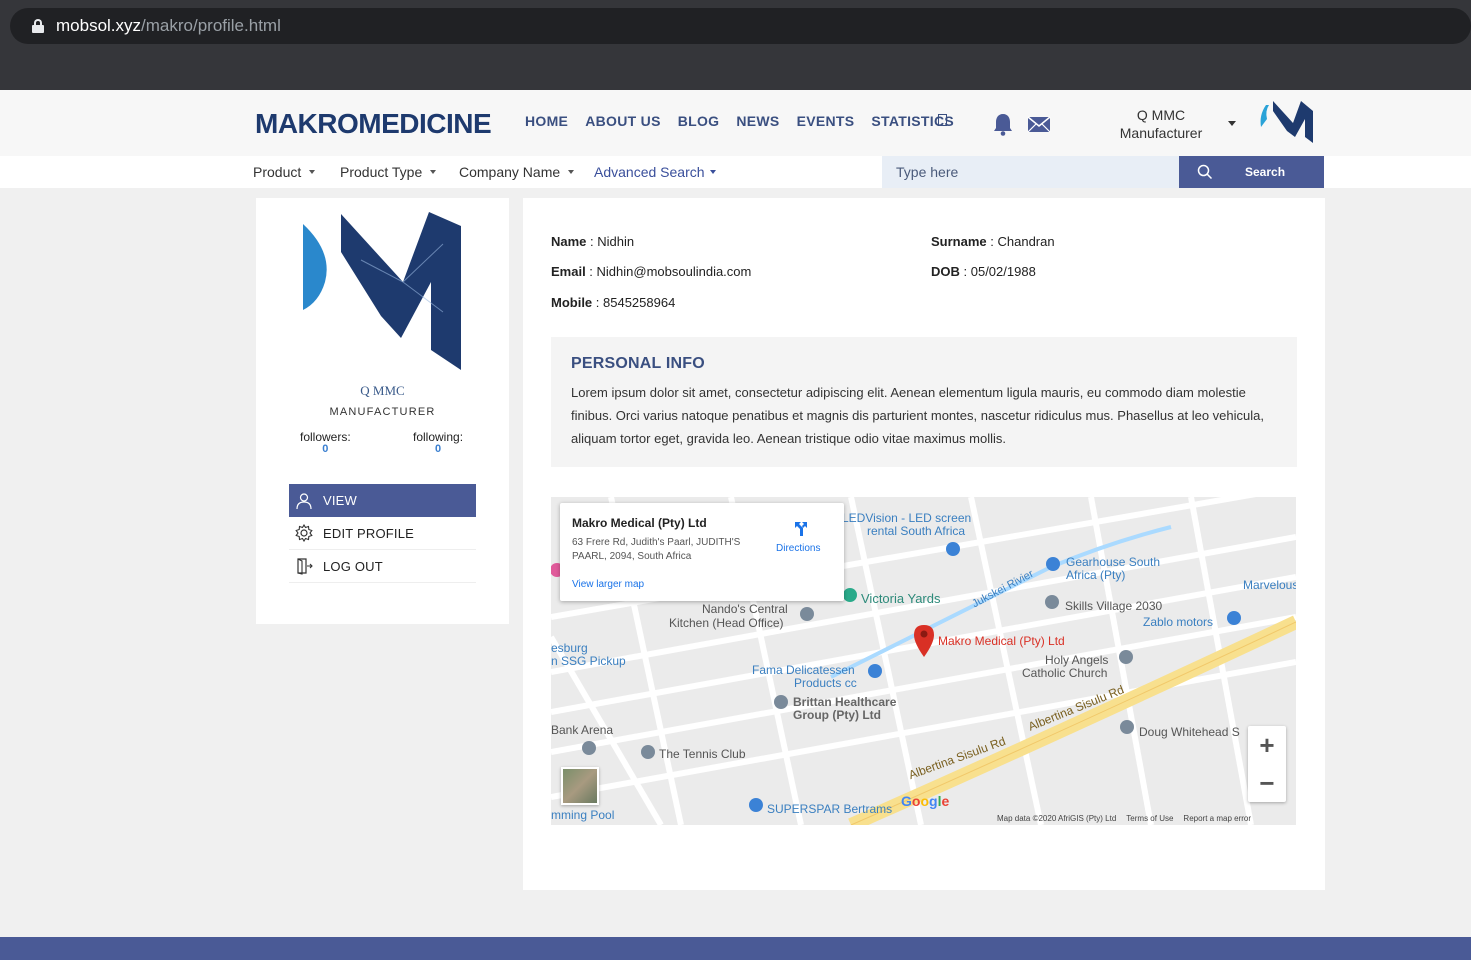 This screenshot has width=1471, height=960. What do you see at coordinates (613, 302) in the screenshot?
I see `field-mobile: Mobile : 8545258964` at bounding box center [613, 302].